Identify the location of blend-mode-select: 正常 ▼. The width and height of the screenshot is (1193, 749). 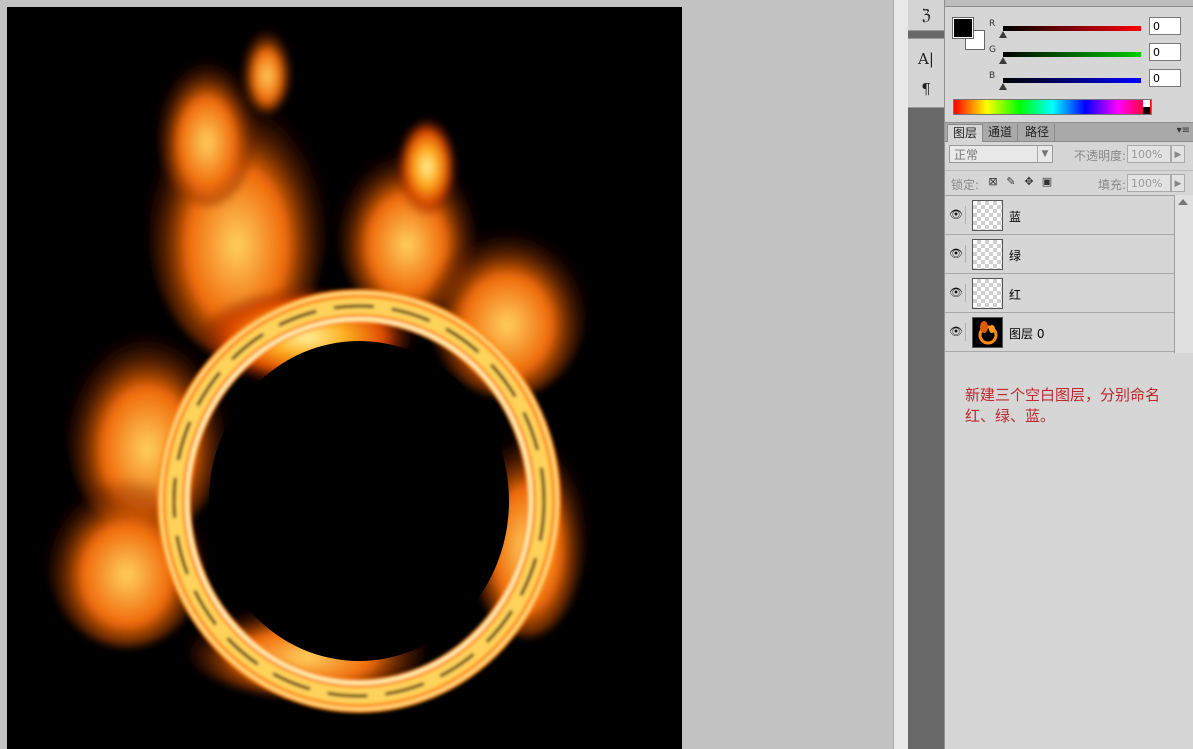
(1001, 154).